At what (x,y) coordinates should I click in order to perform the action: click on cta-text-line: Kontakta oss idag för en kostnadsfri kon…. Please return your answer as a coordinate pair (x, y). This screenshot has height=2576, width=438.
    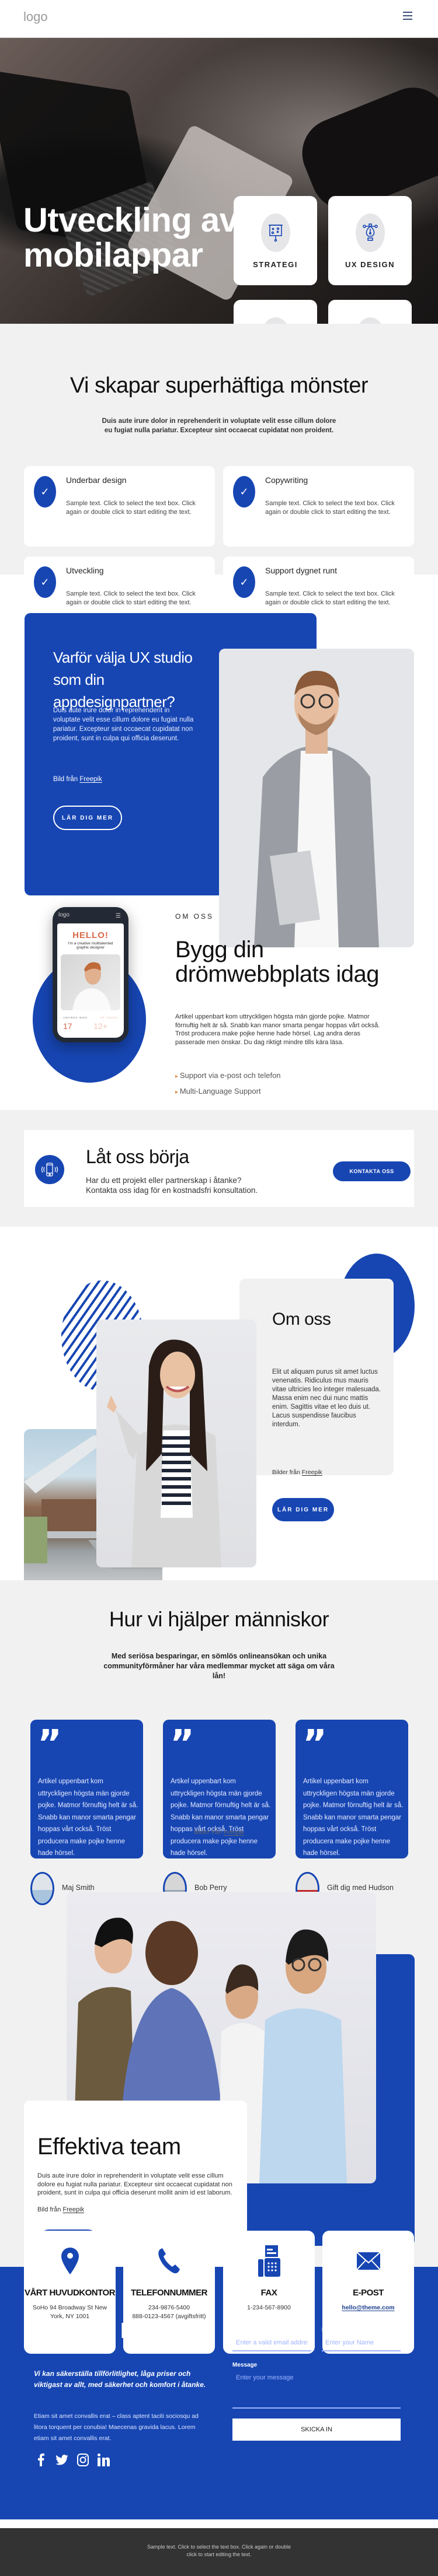
    Looking at the image, I should click on (172, 1190).